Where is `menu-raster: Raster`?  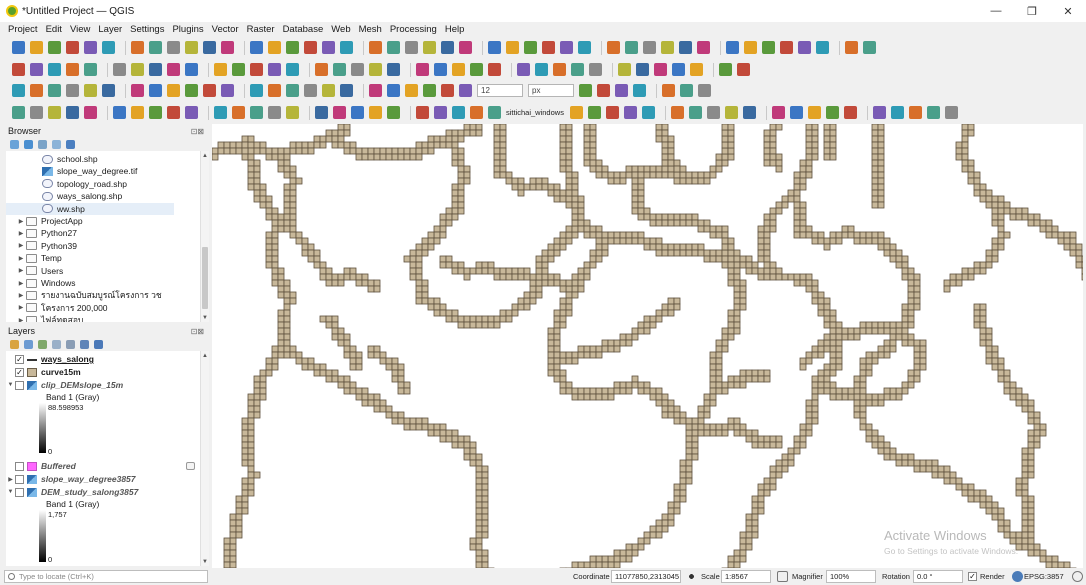
menu-raster: Raster is located at coordinates (261, 29).